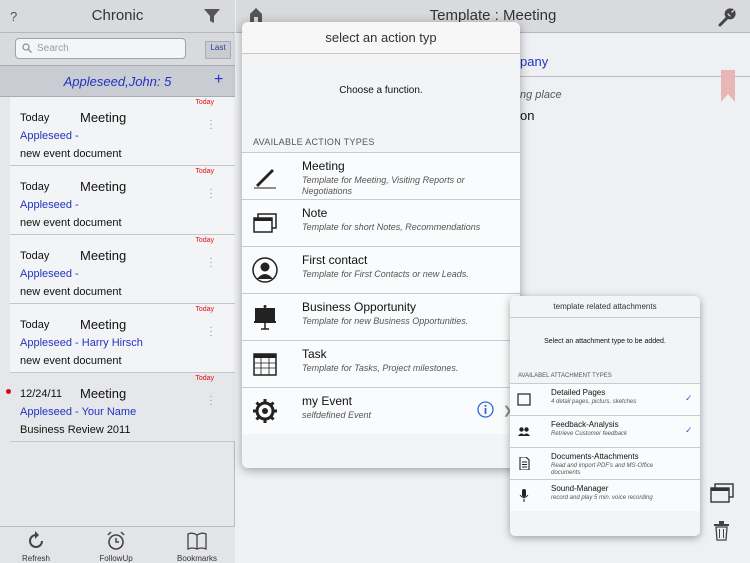 The image size is (750, 563). Describe the element at coordinates (381, 38) in the screenshot. I see `popover-title: select an action typ` at that location.